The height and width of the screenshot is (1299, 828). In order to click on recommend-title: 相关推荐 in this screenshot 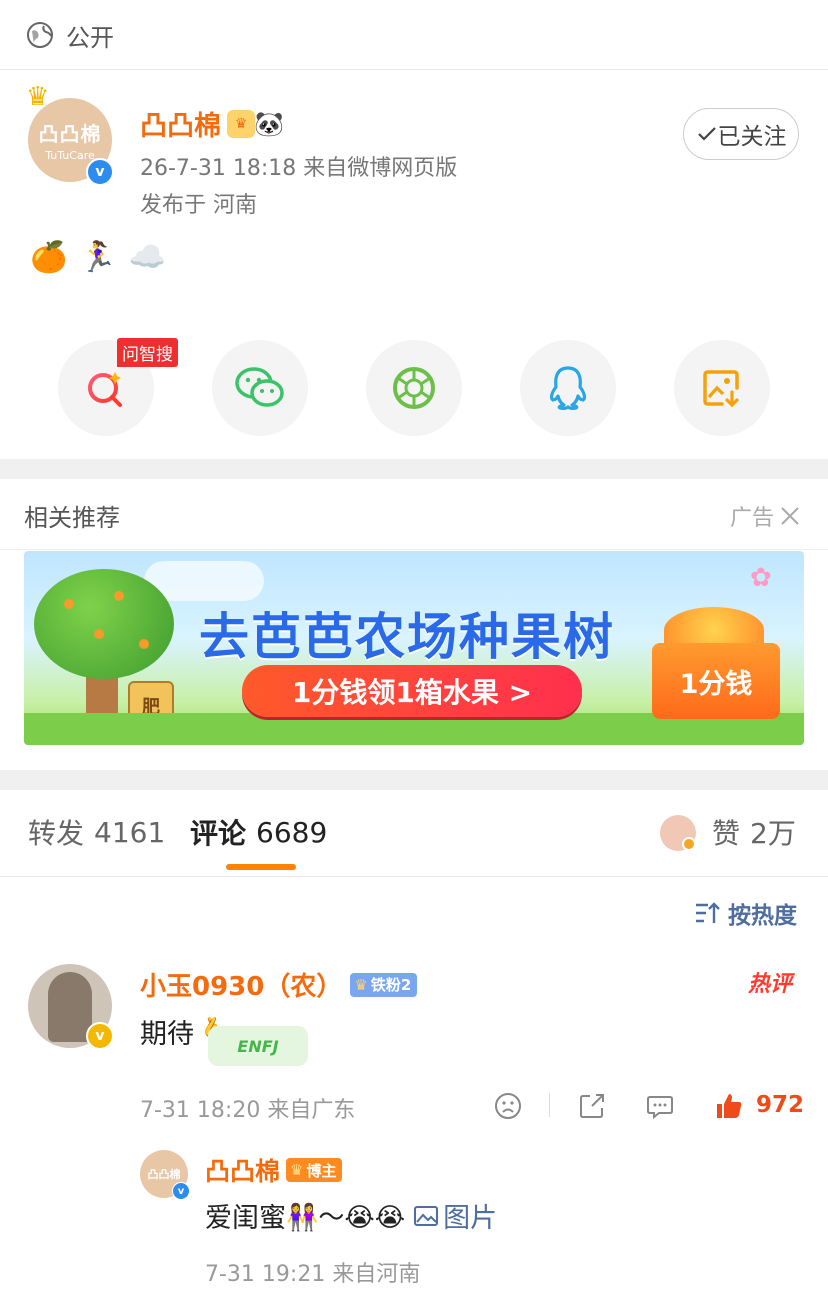, I will do `click(72, 518)`.